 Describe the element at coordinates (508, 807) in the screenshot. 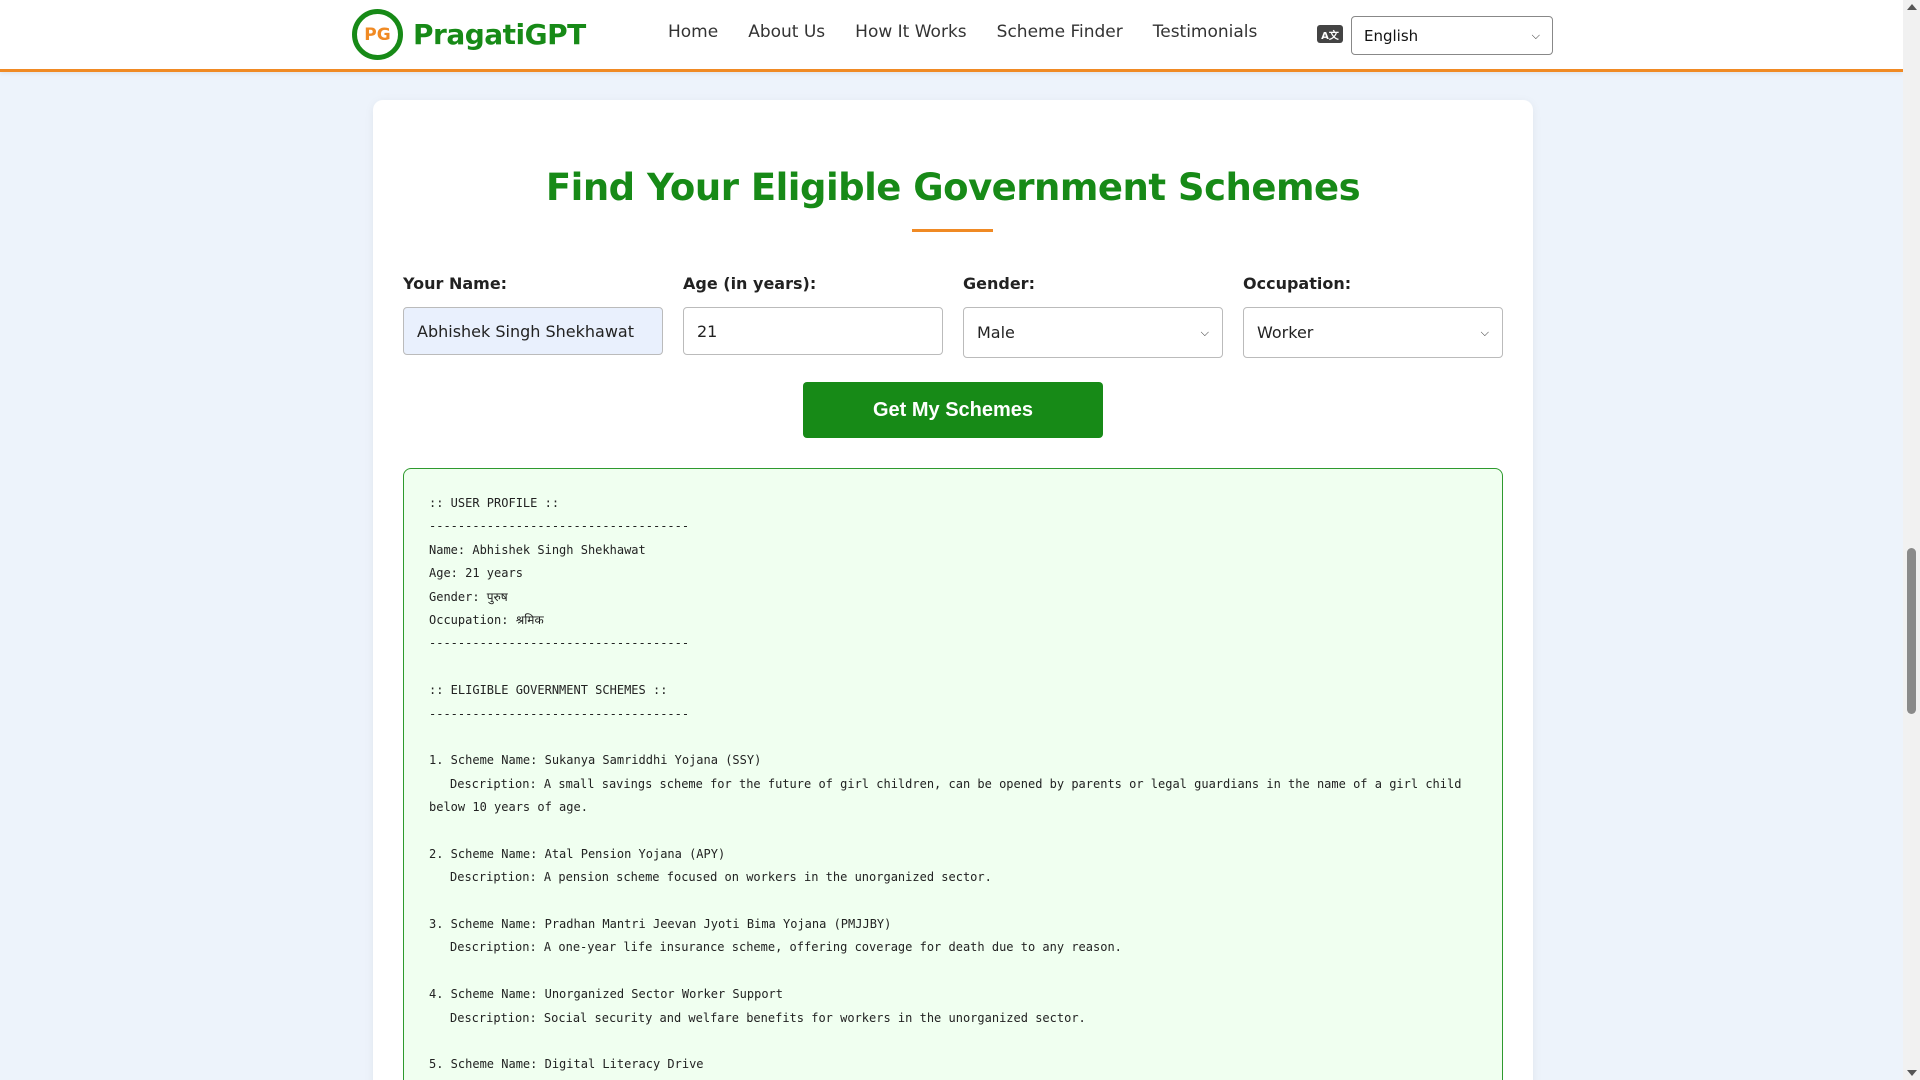

I see `scheme-description-cont: below 10 years of age.` at that location.